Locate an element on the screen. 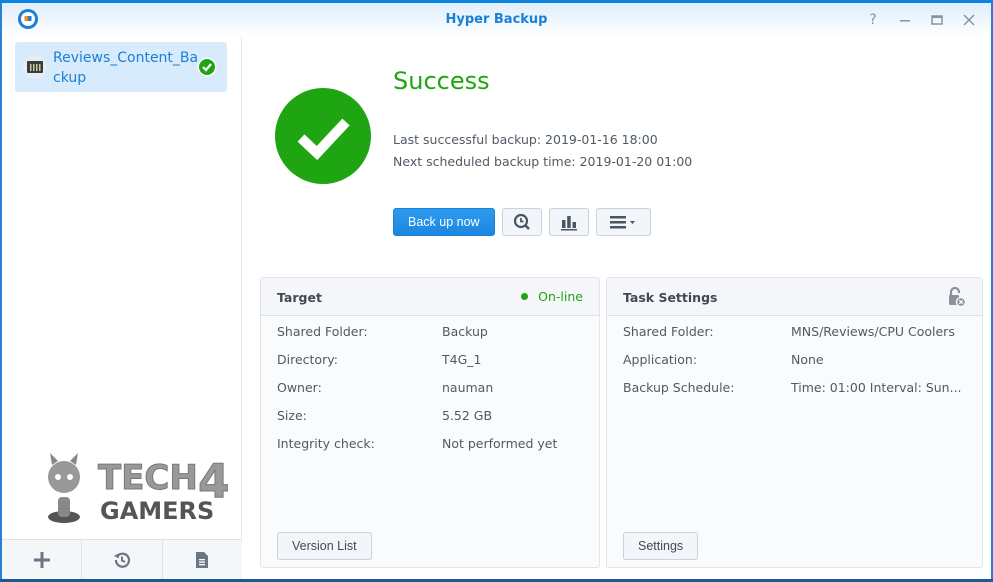 The height and width of the screenshot is (582, 993). nas-icon is located at coordinates (35, 67).